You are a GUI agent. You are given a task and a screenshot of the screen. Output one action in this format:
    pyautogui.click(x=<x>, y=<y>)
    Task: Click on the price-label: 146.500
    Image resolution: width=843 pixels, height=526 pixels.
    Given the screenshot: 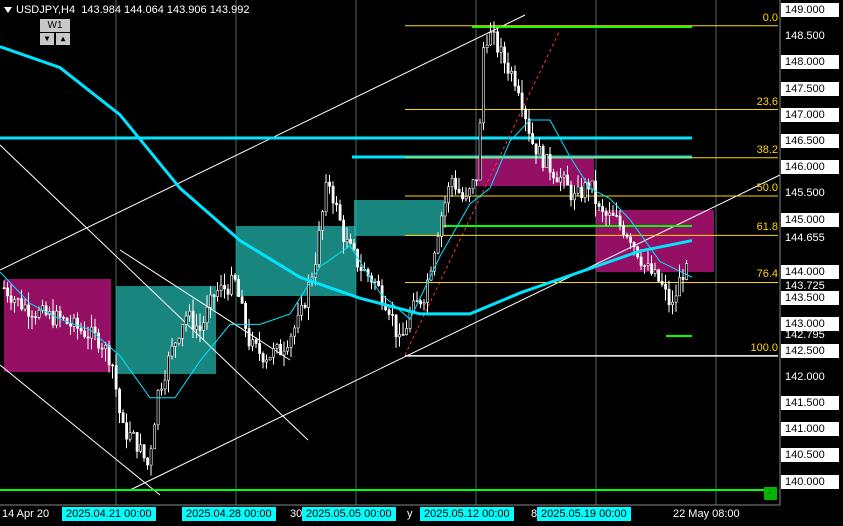 What is the action you would take?
    pyautogui.click(x=810, y=141)
    